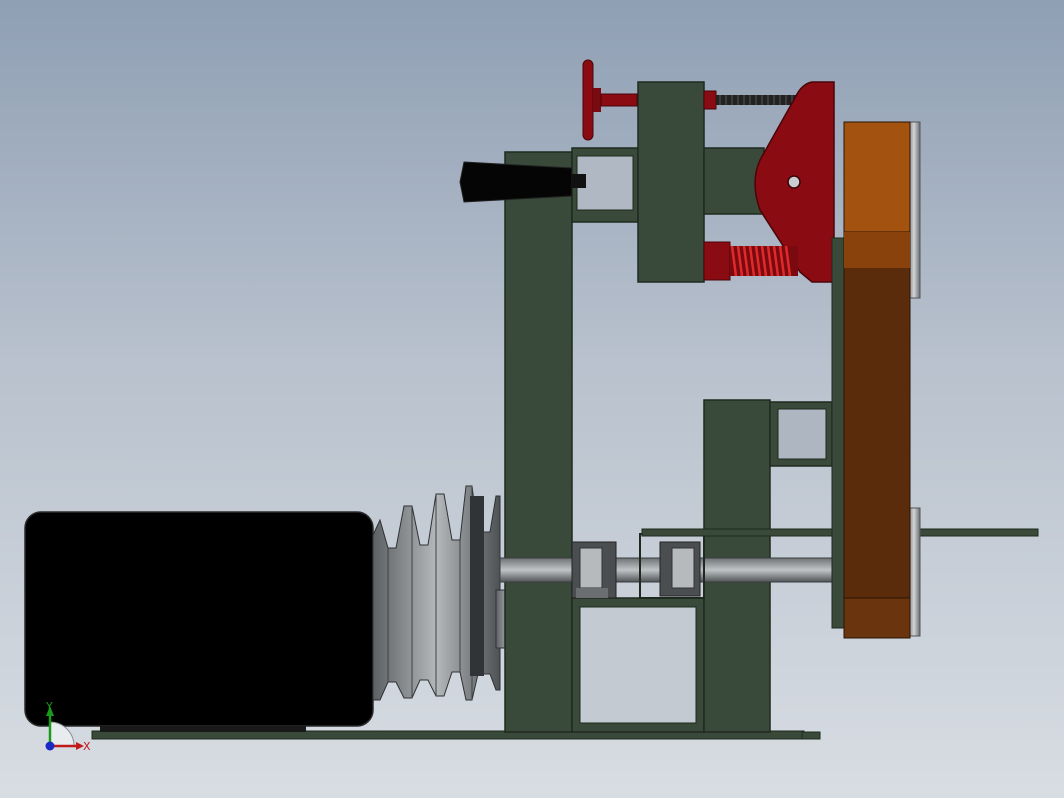  I want to click on wheel-column, so click(838, 433).